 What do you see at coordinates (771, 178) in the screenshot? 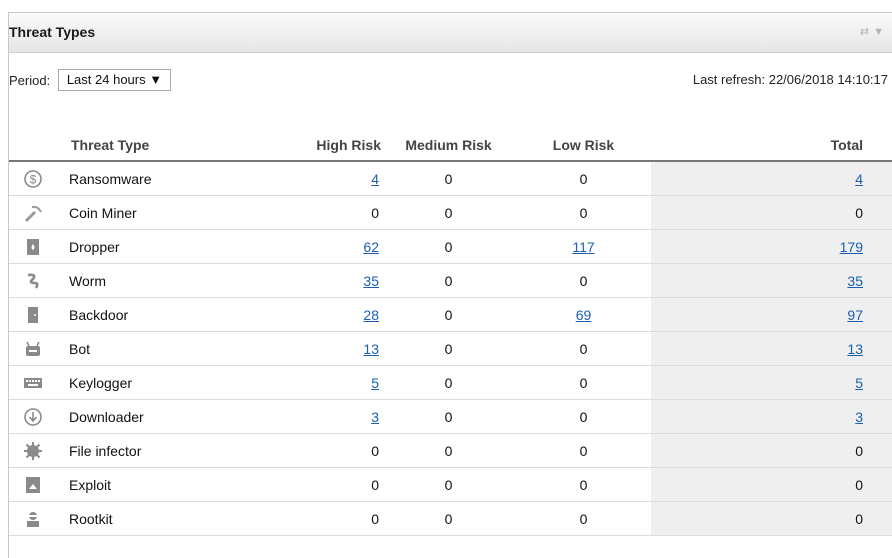
I see `total-cell: 4` at bounding box center [771, 178].